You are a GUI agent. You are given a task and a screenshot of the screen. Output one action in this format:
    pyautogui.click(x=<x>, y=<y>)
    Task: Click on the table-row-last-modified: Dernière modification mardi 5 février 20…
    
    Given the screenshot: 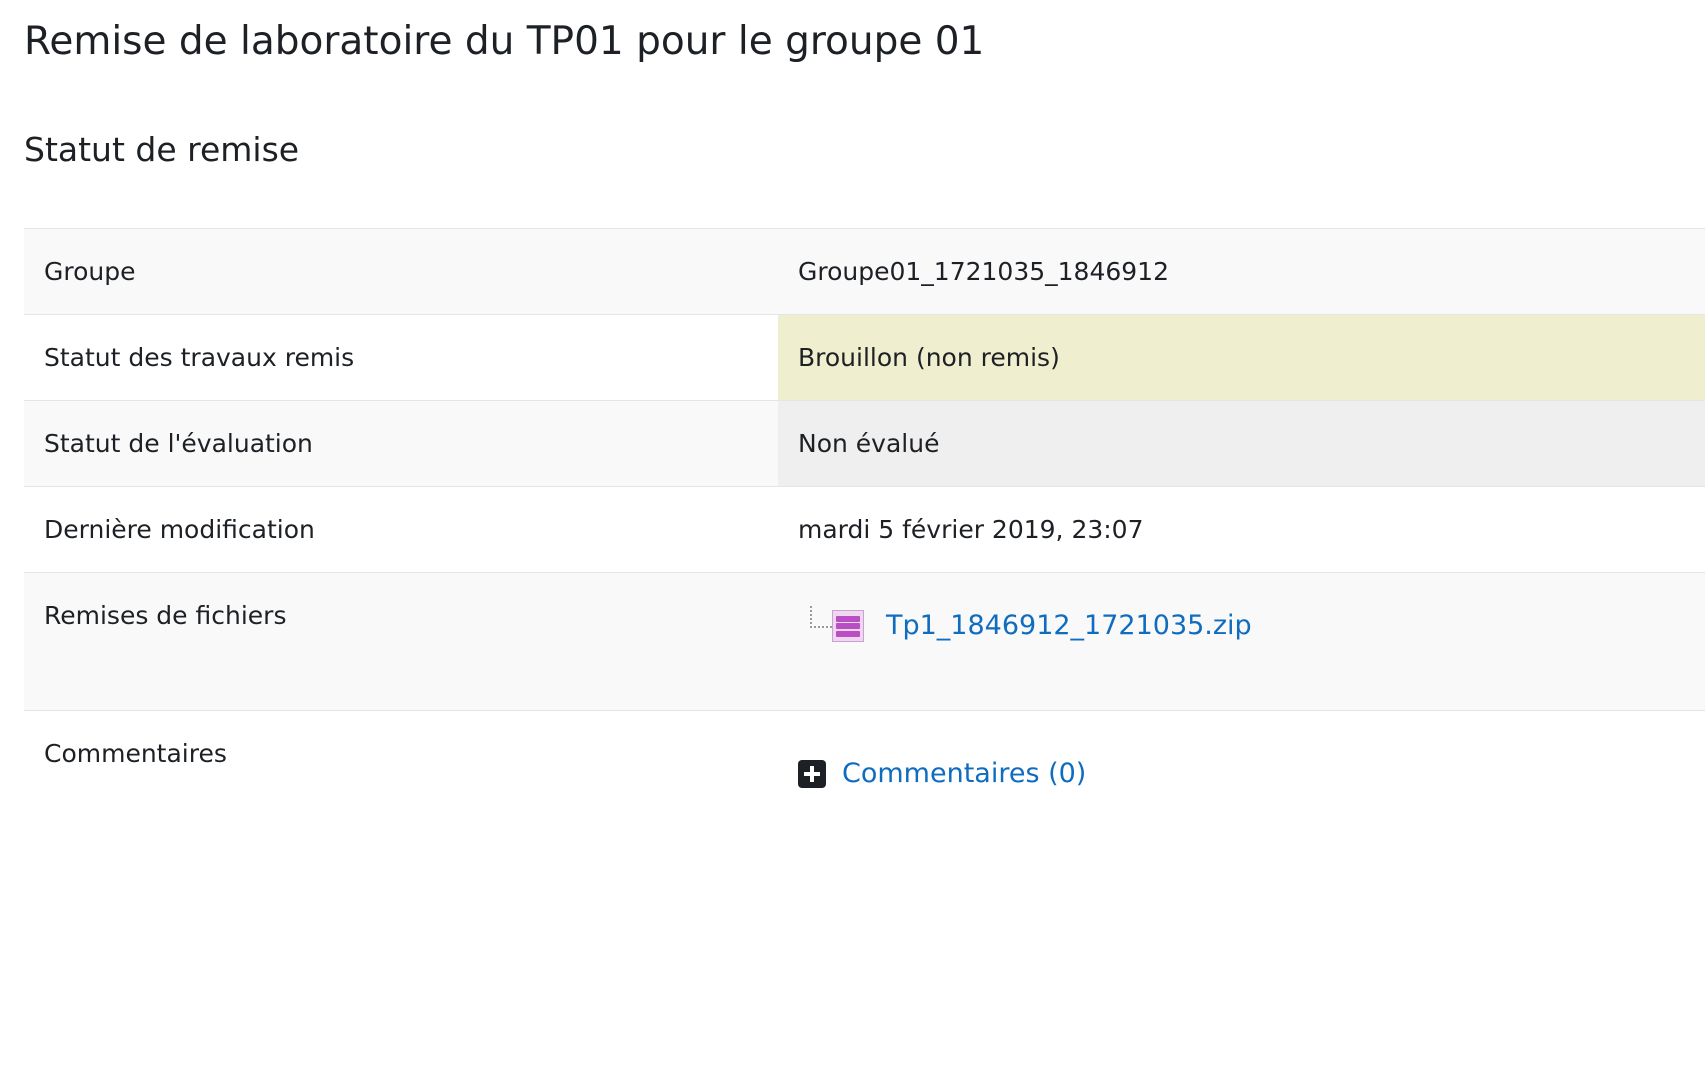 What is the action you would take?
    pyautogui.click(x=864, y=529)
    